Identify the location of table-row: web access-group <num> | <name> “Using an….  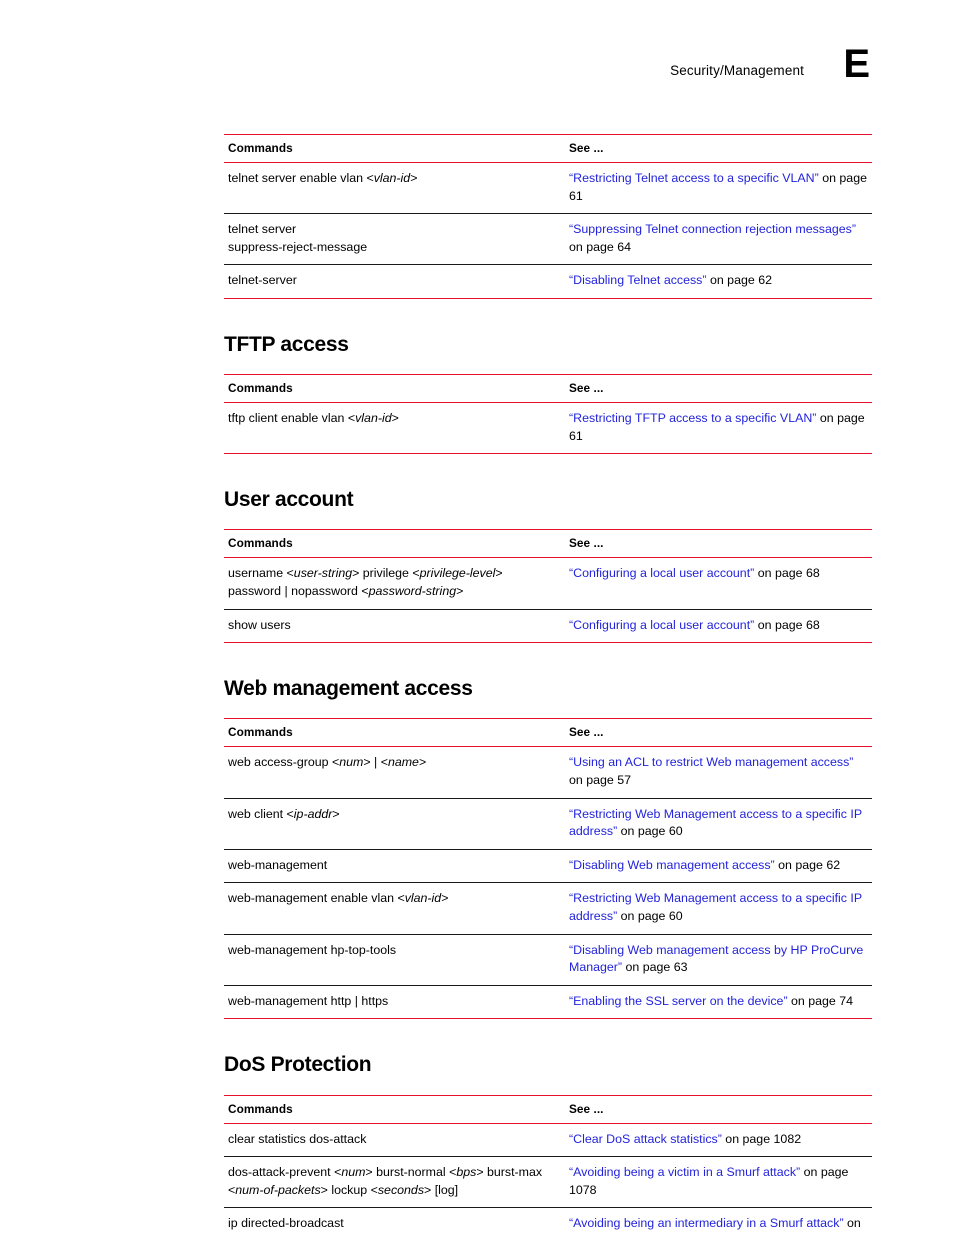
(548, 772).